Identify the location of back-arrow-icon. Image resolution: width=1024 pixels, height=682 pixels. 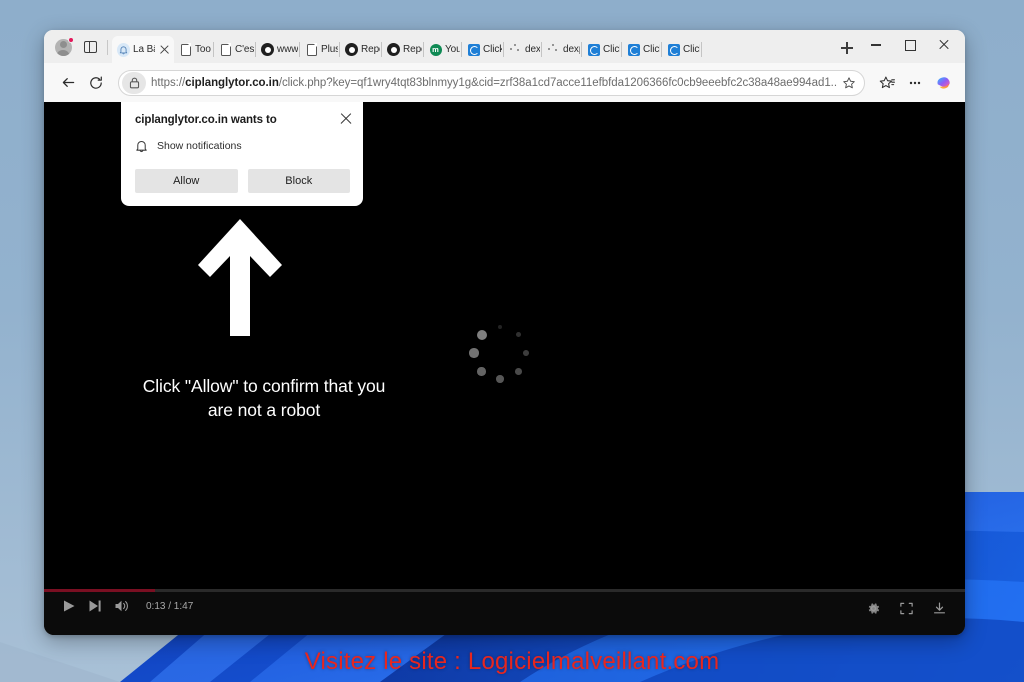
(68, 83).